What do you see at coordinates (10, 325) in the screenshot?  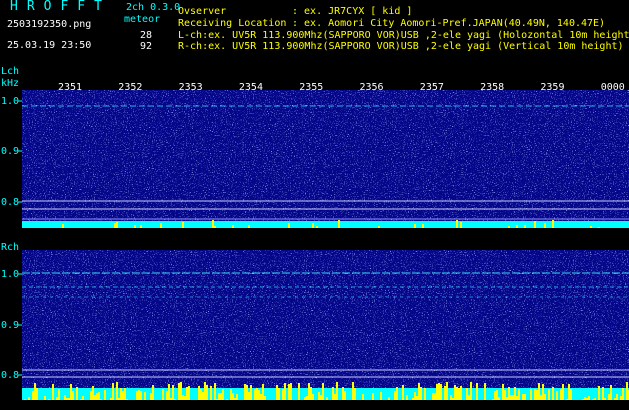 I see `rch-tick-0-9: 0.9` at bounding box center [10, 325].